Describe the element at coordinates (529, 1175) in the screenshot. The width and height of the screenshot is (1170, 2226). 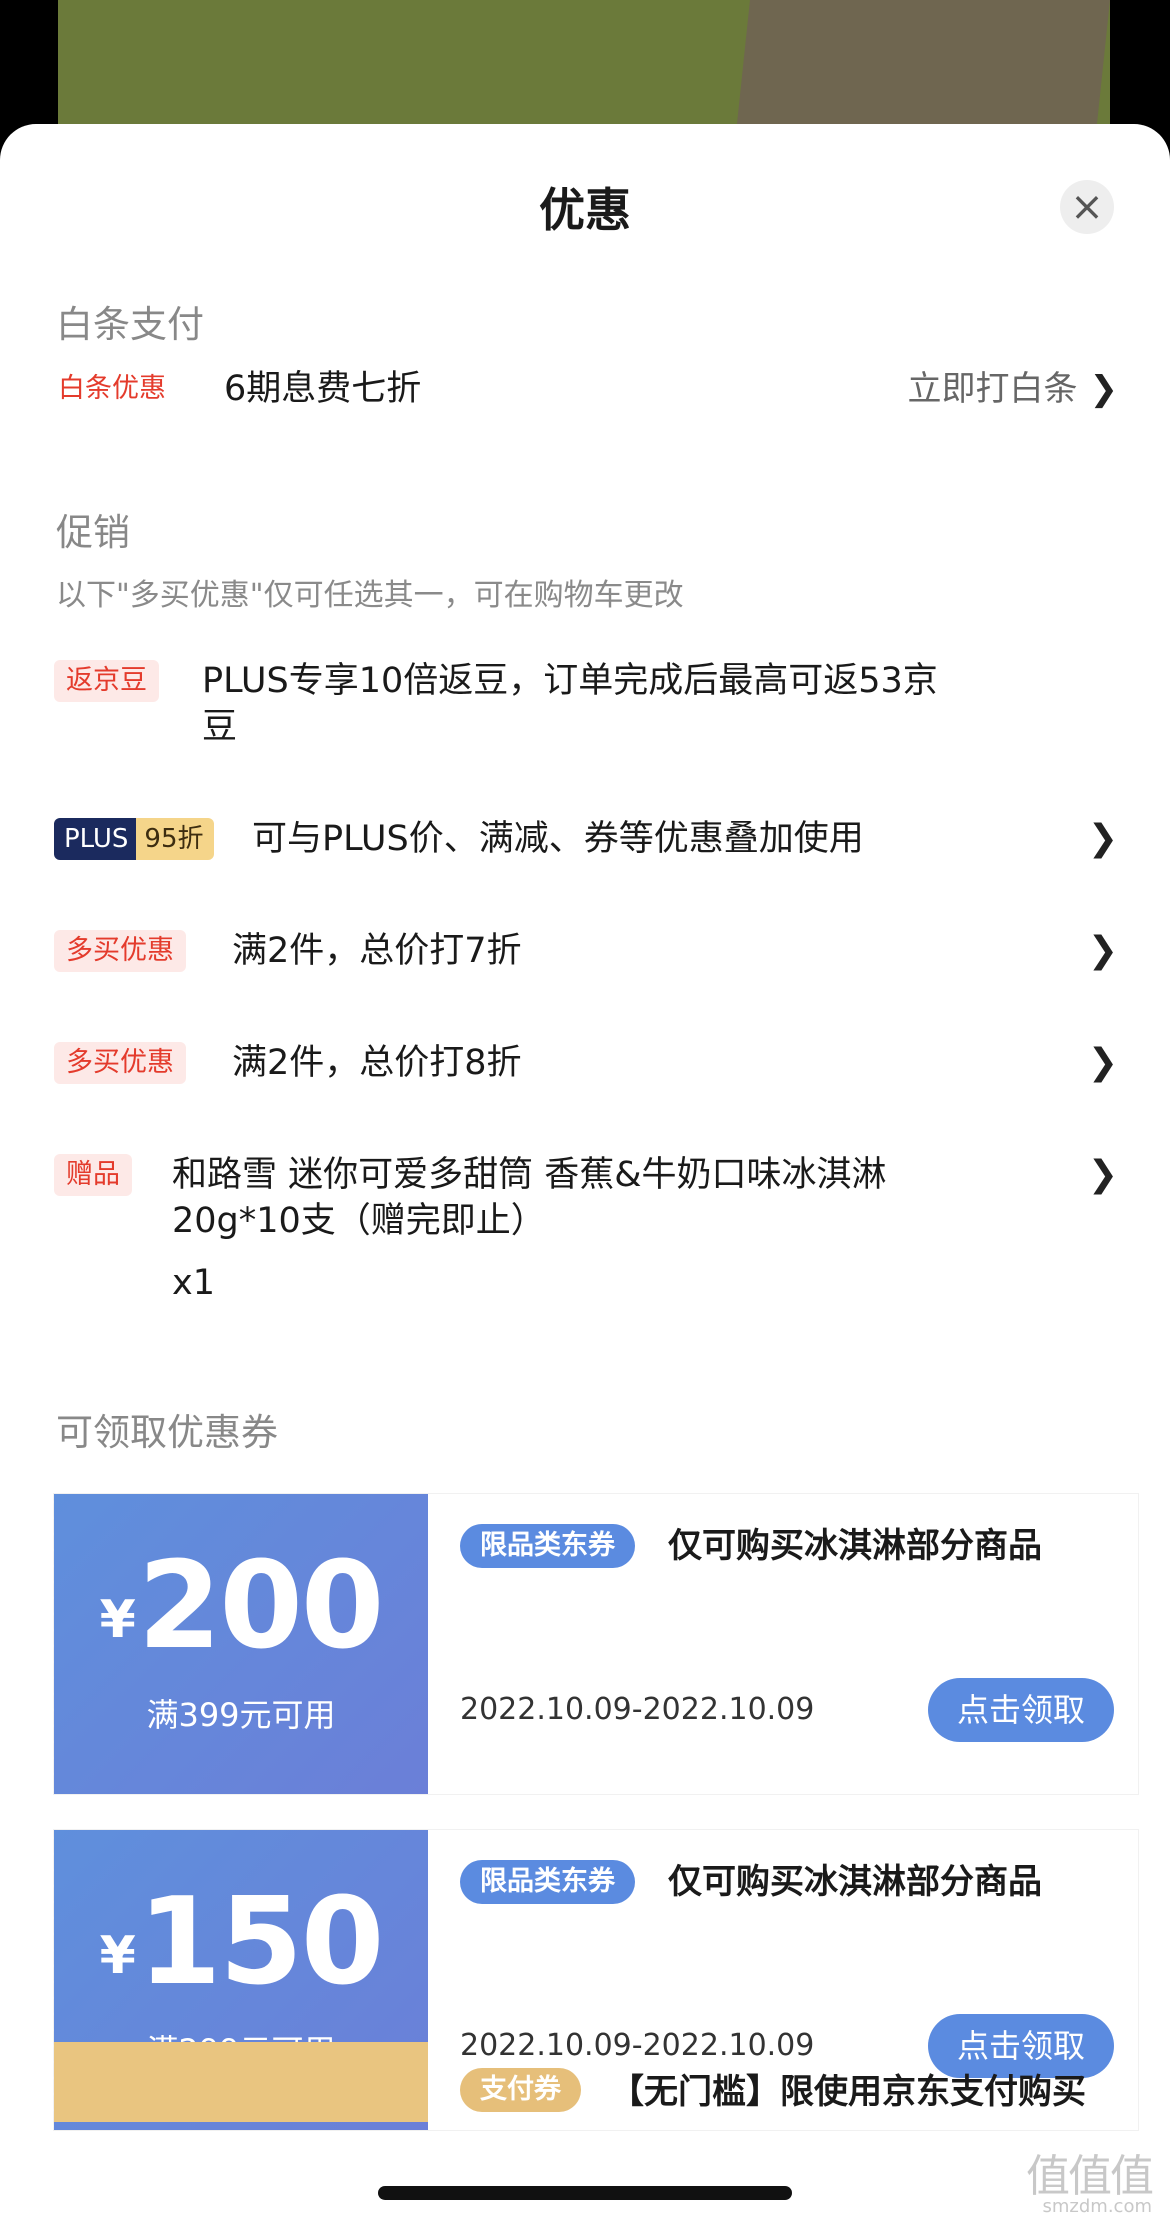
I see `gift-text-line1: 和路雪 迷你可爱多甜筒 香蕉&牛奶口味冰淇淋` at that location.